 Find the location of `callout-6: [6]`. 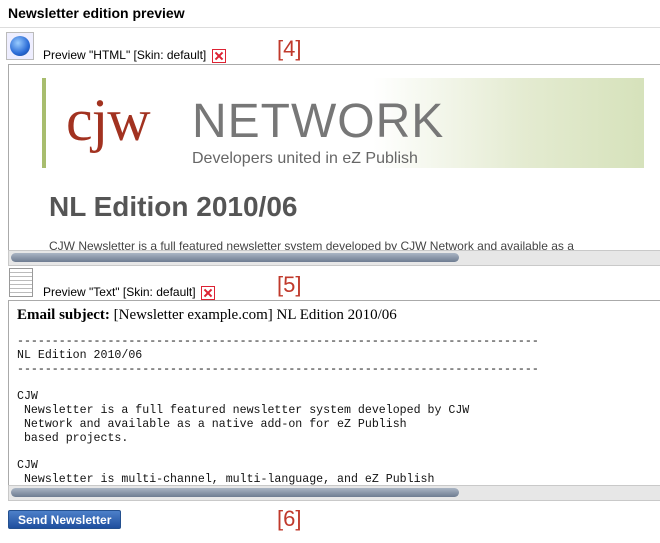

callout-6: [6] is located at coordinates (289, 518).